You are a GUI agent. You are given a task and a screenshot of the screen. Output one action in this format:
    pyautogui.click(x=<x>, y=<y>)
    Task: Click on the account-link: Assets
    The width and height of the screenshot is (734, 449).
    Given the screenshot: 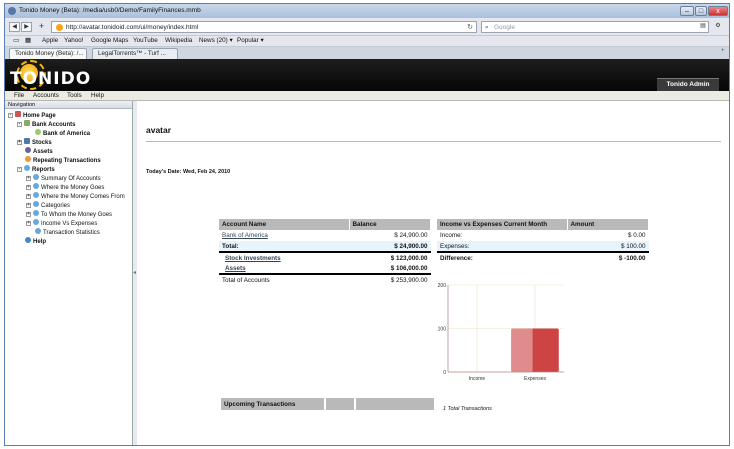 What is the action you would take?
    pyautogui.click(x=284, y=269)
    